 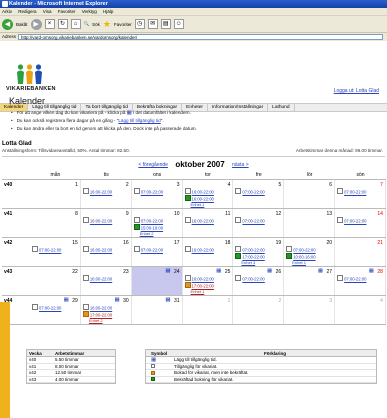 I want to click on calendar-day-cell: 20 07:00-22:00 10:00-16:00 Enhet 1, so click(x=310, y=252).